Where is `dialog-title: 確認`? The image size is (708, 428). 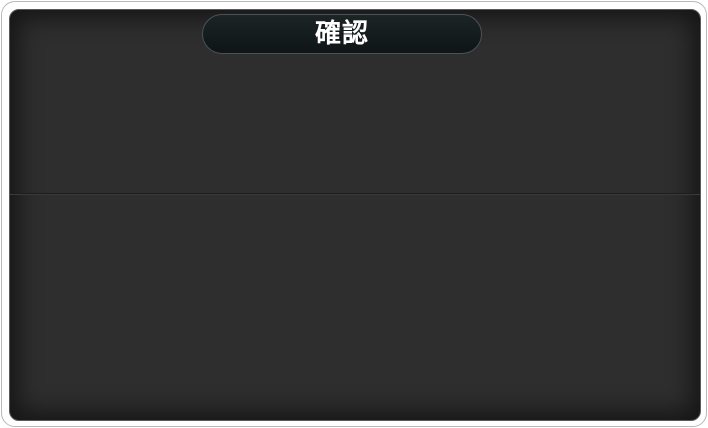
dialog-title: 確認 is located at coordinates (341, 34).